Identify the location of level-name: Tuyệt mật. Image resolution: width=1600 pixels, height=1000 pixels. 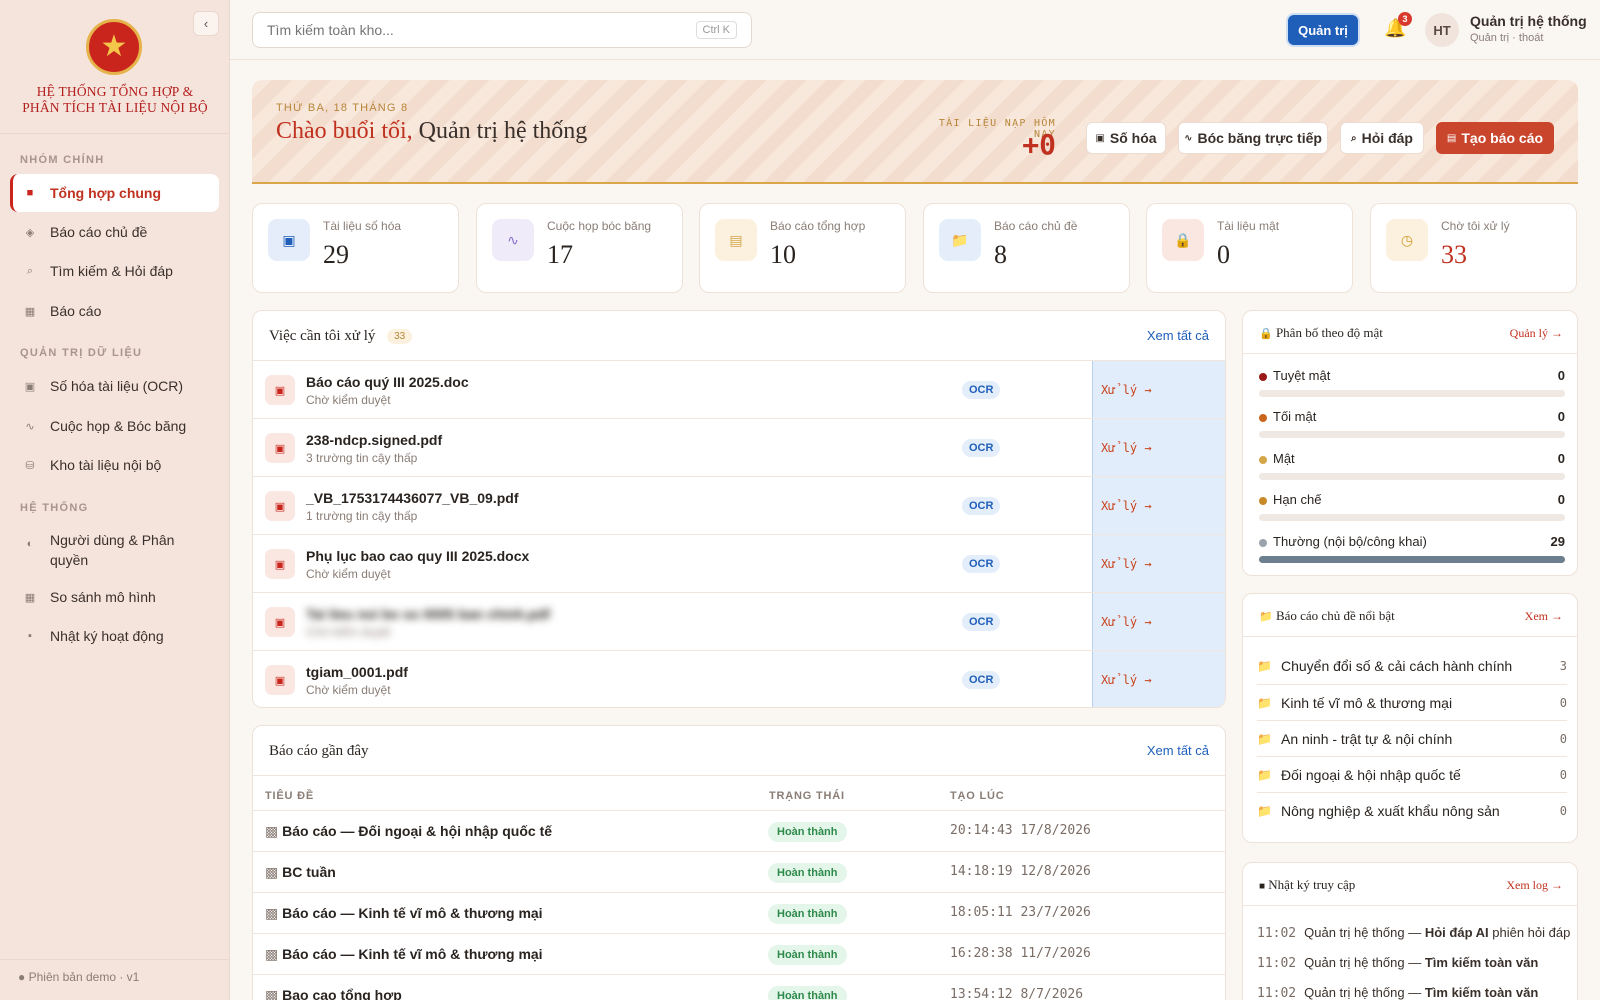
(1302, 375).